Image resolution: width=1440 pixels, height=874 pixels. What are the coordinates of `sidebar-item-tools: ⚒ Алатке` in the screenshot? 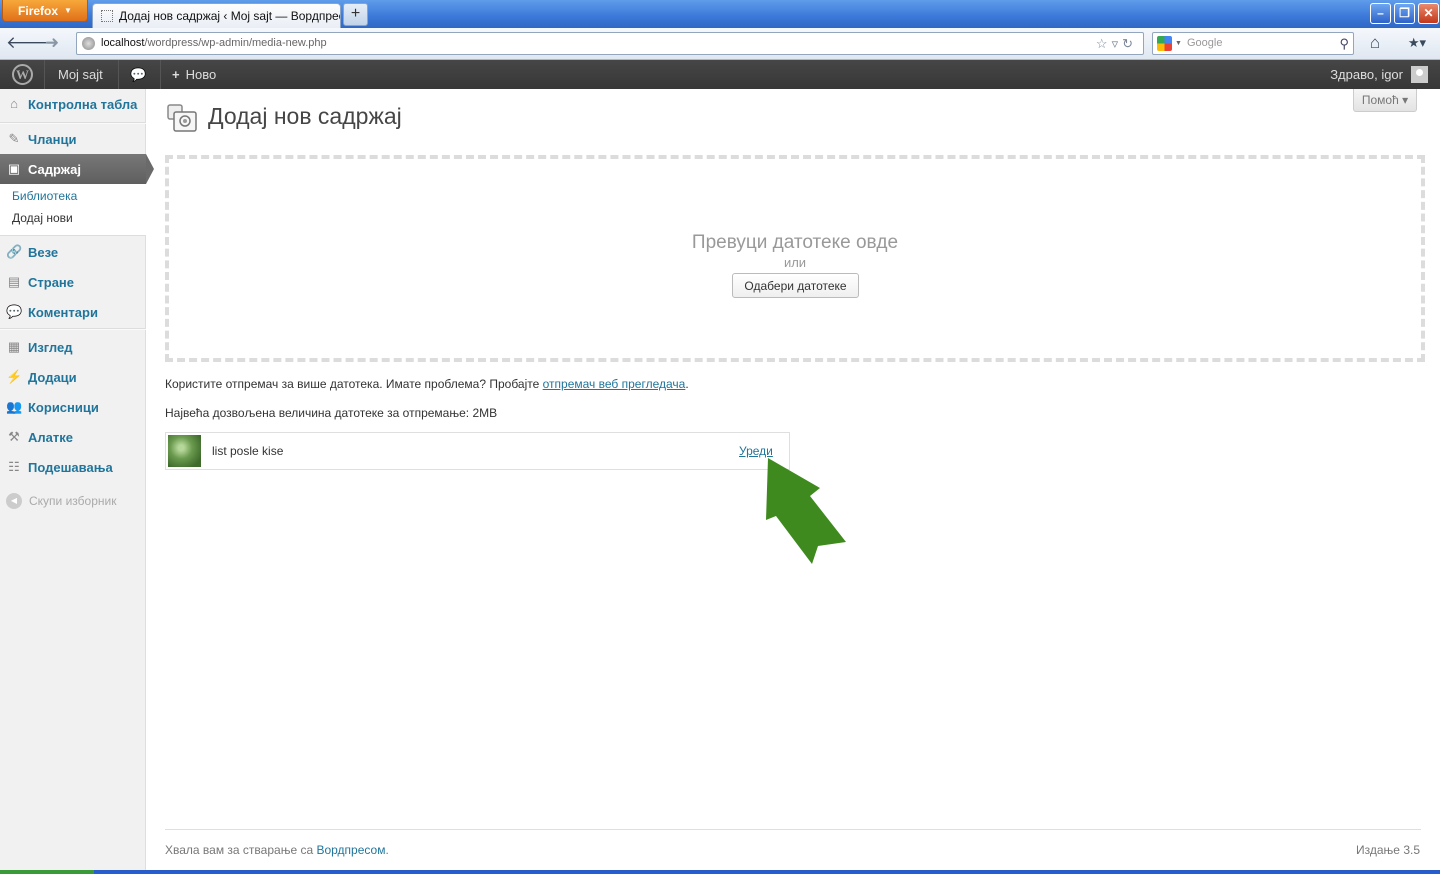 It's located at (73, 437).